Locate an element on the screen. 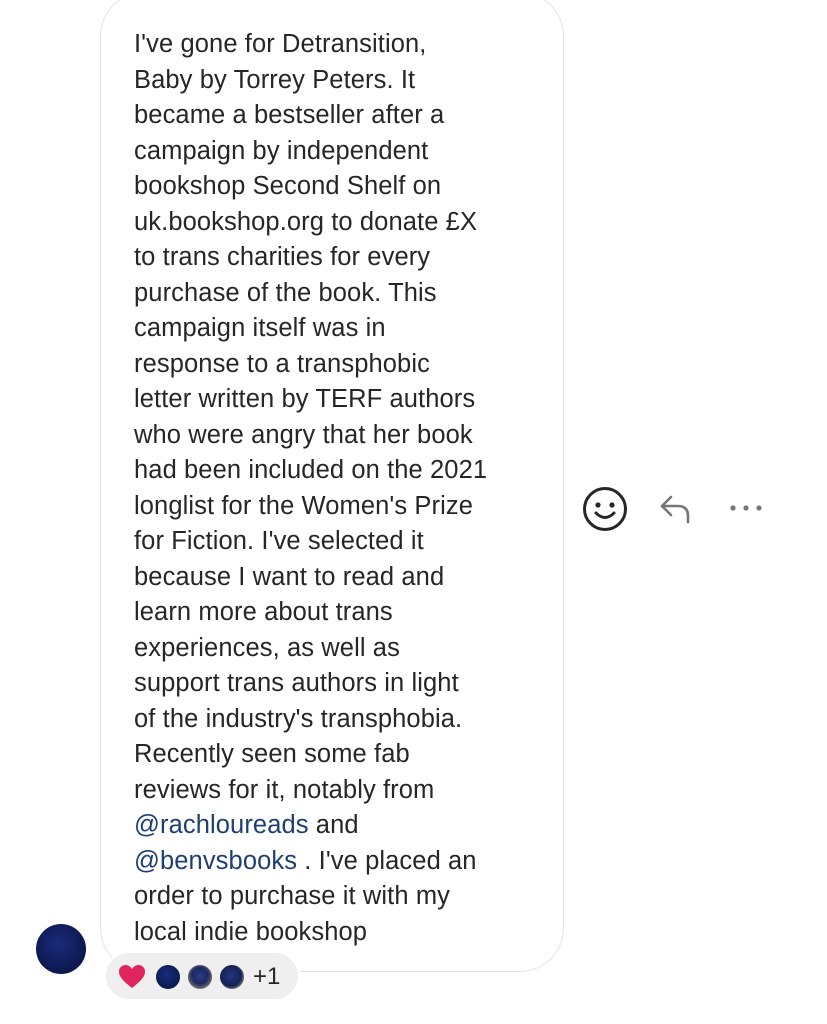 The image size is (827, 1024). message-line: of the industry's transphobia. is located at coordinates (298, 718).